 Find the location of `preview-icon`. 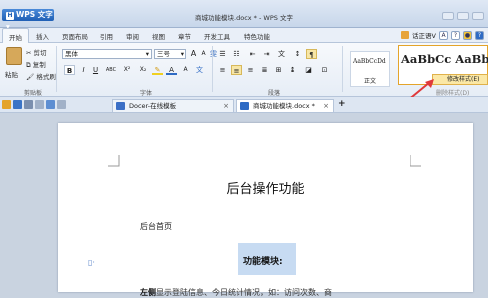

preview-icon is located at coordinates (39, 104).